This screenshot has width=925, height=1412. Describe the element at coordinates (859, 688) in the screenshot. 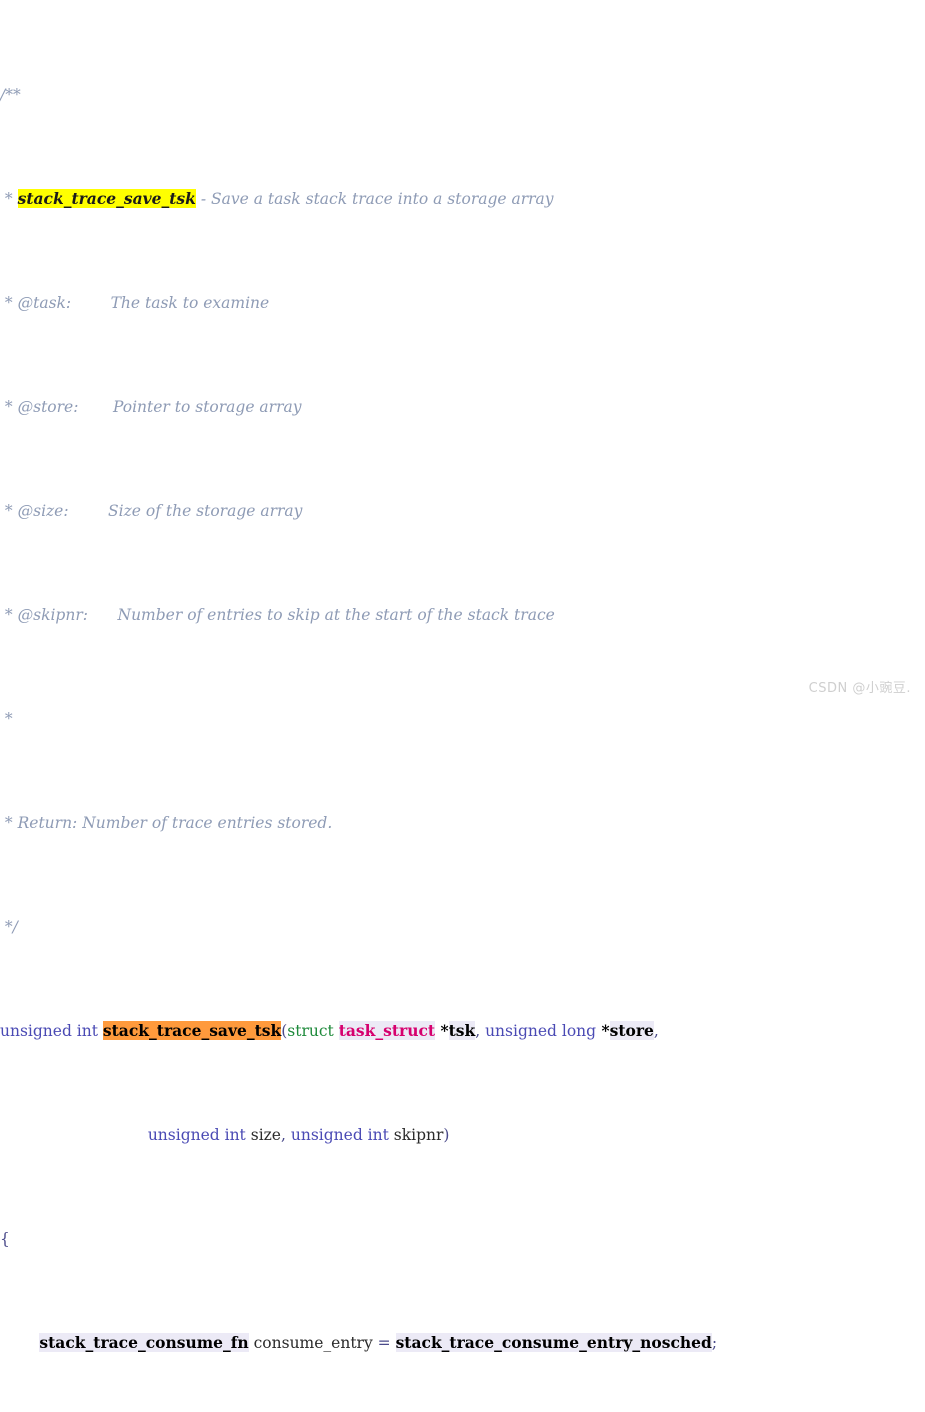

I see `csdn-watermark: CSDN @小豌豆.` at that location.